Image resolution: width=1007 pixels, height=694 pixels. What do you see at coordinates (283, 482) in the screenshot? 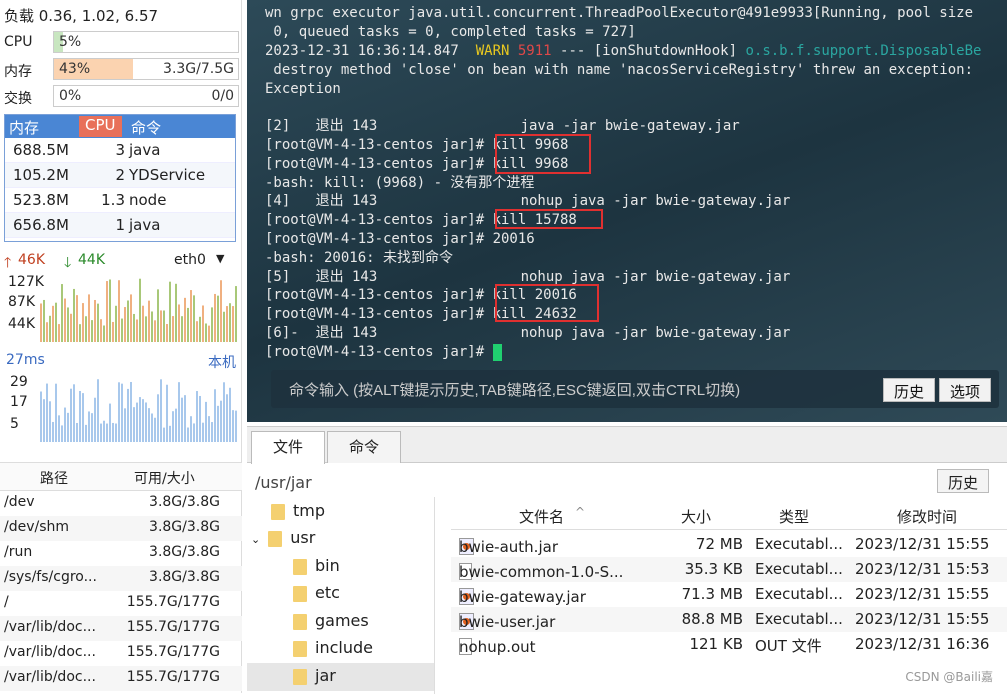
I see `path-input: /usr/jar` at bounding box center [283, 482].